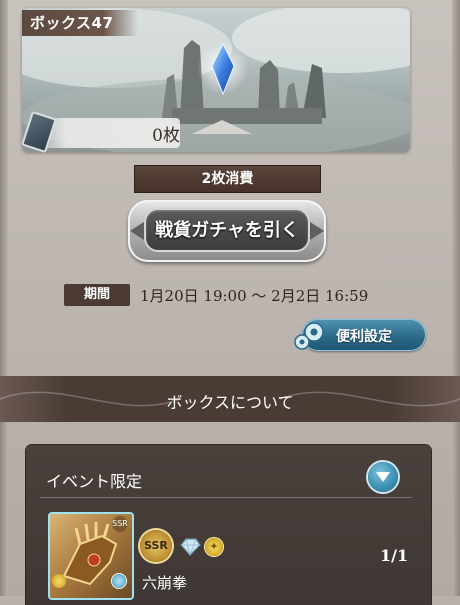 The width and height of the screenshot is (460, 605). What do you see at coordinates (80, 23) in the screenshot?
I see `box-title: ボックス47` at bounding box center [80, 23].